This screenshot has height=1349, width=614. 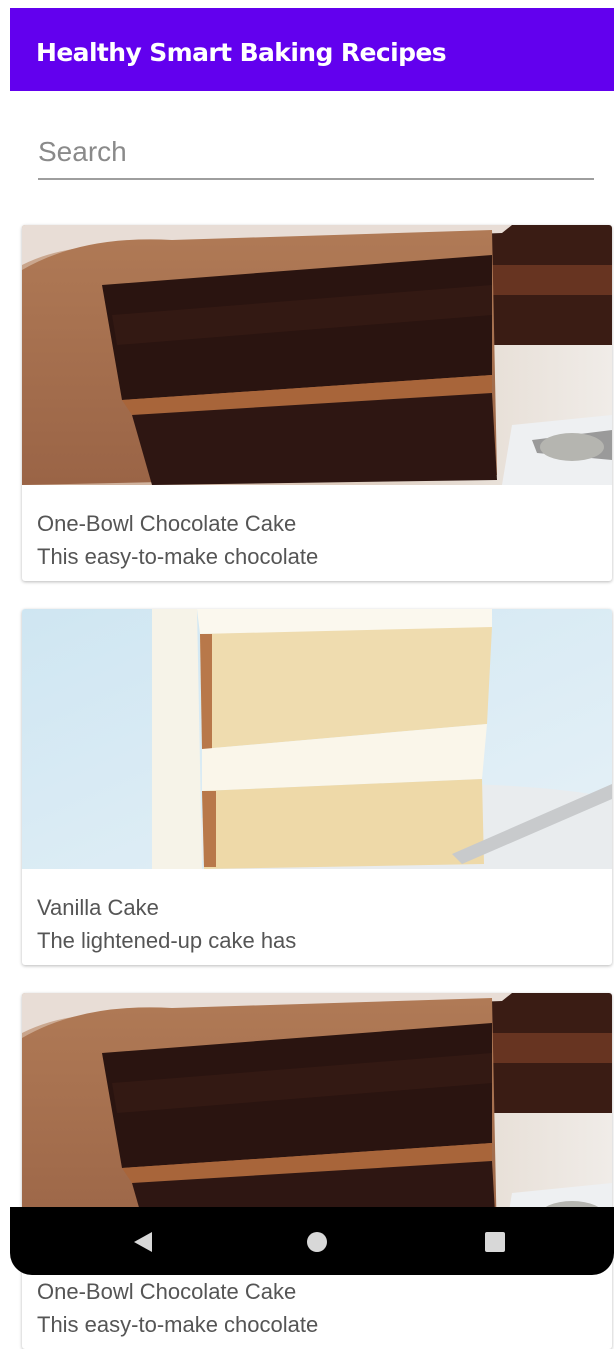 I want to click on recipe-title: Vanilla Cake, so click(x=98, y=907).